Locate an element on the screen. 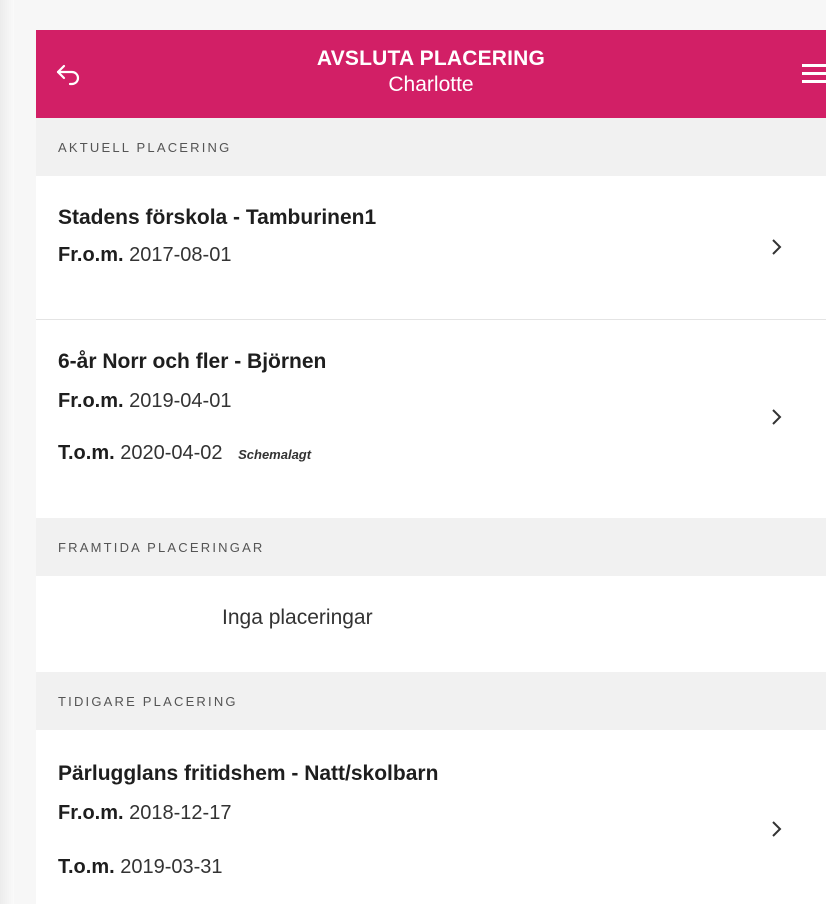 Image resolution: width=826 pixels, height=904 pixels. section-label: AKTUELL PLACERING is located at coordinates (145, 147).